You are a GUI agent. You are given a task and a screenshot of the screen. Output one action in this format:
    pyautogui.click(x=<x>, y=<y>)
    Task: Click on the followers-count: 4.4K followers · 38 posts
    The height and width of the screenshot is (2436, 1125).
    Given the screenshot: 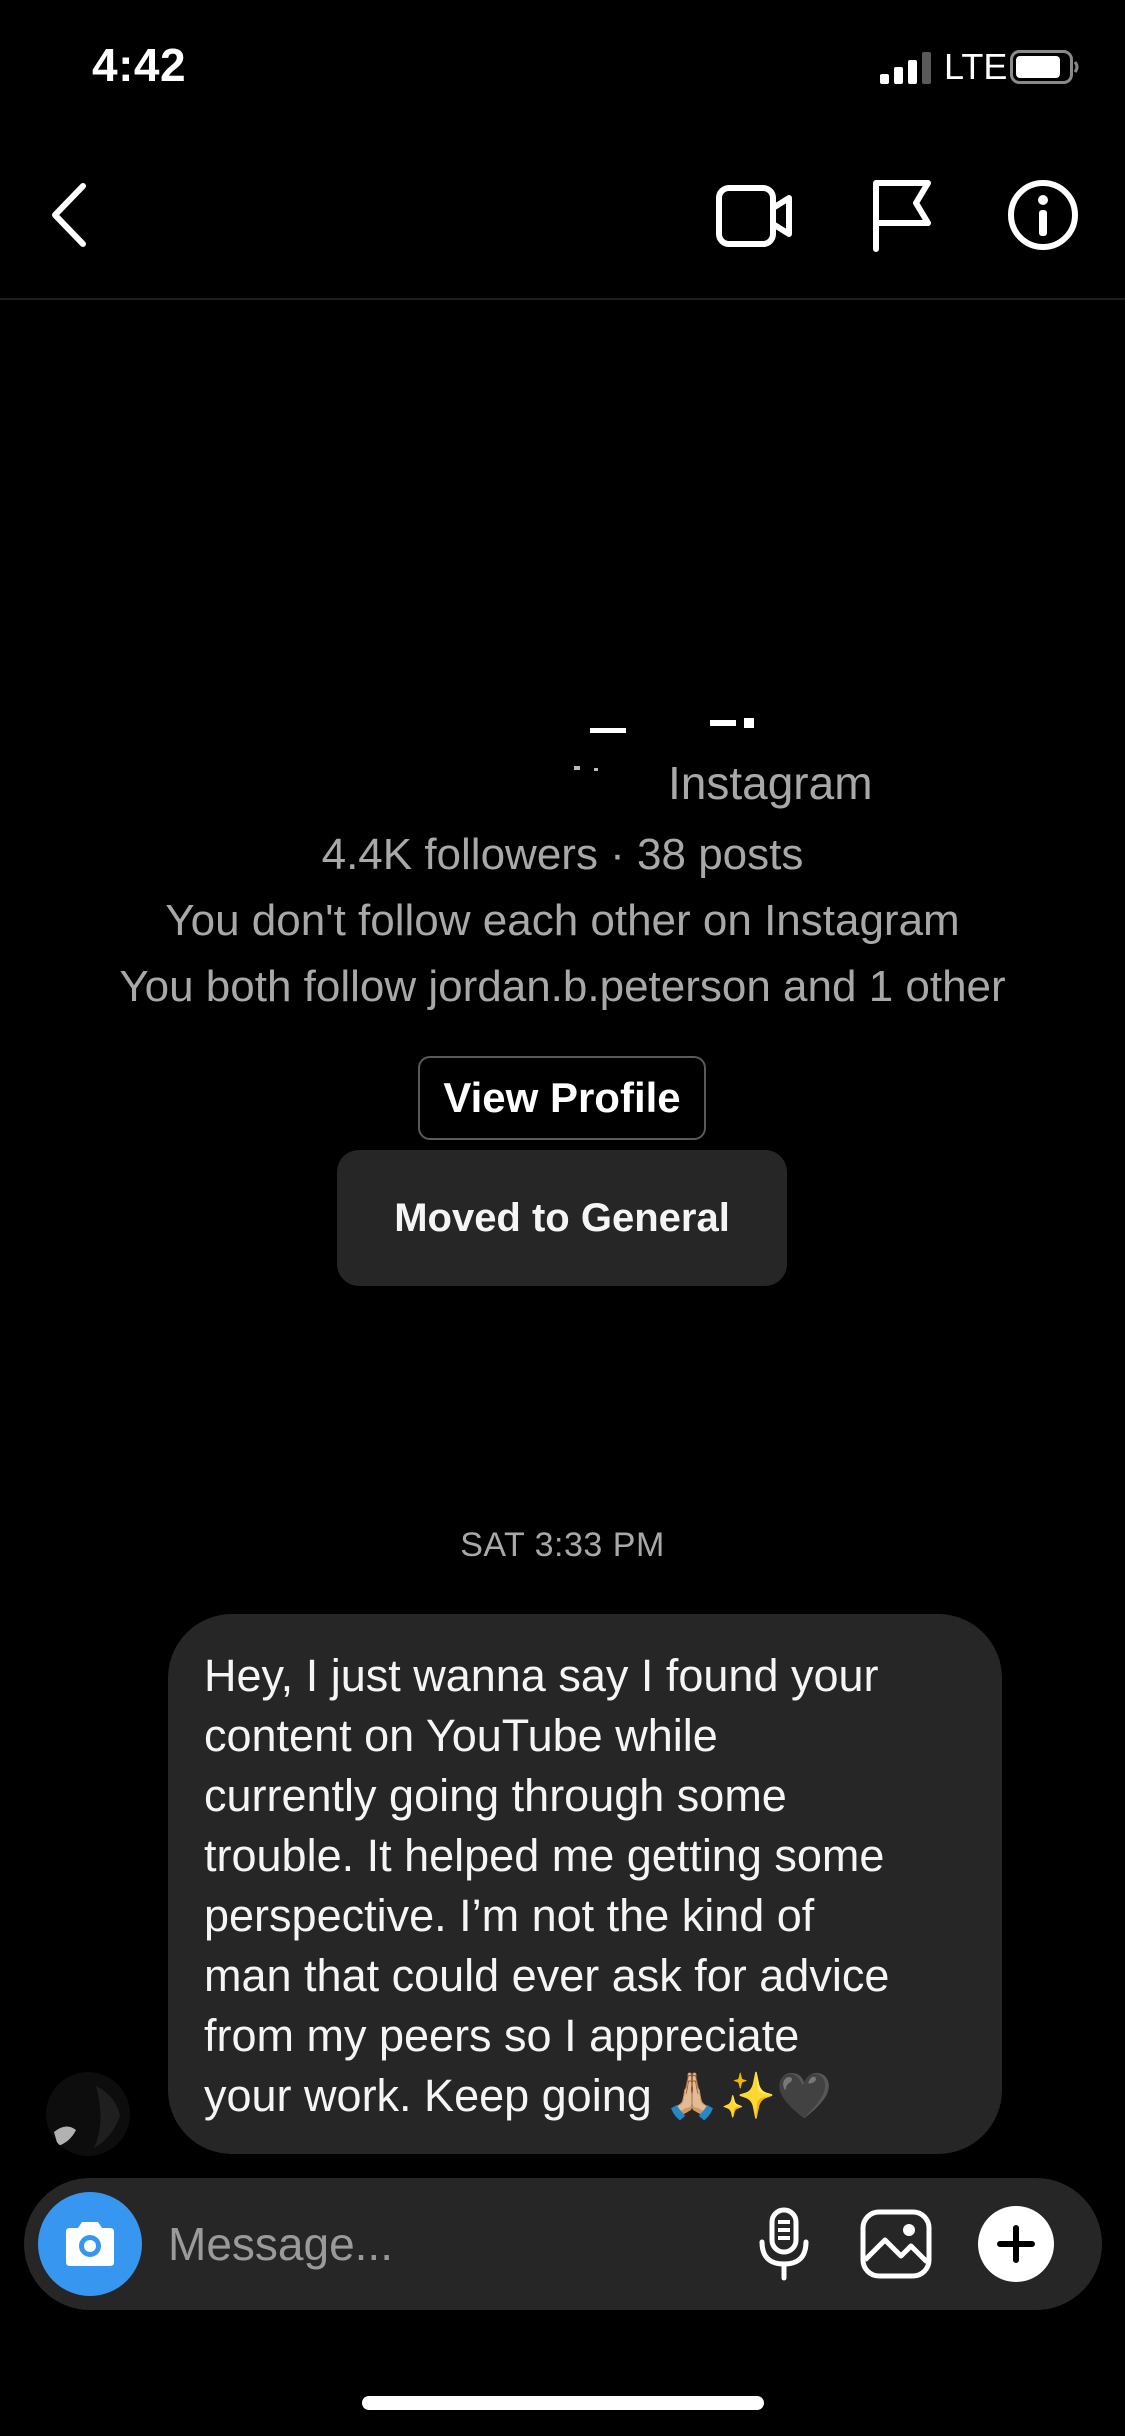 What is the action you would take?
    pyautogui.click(x=562, y=854)
    